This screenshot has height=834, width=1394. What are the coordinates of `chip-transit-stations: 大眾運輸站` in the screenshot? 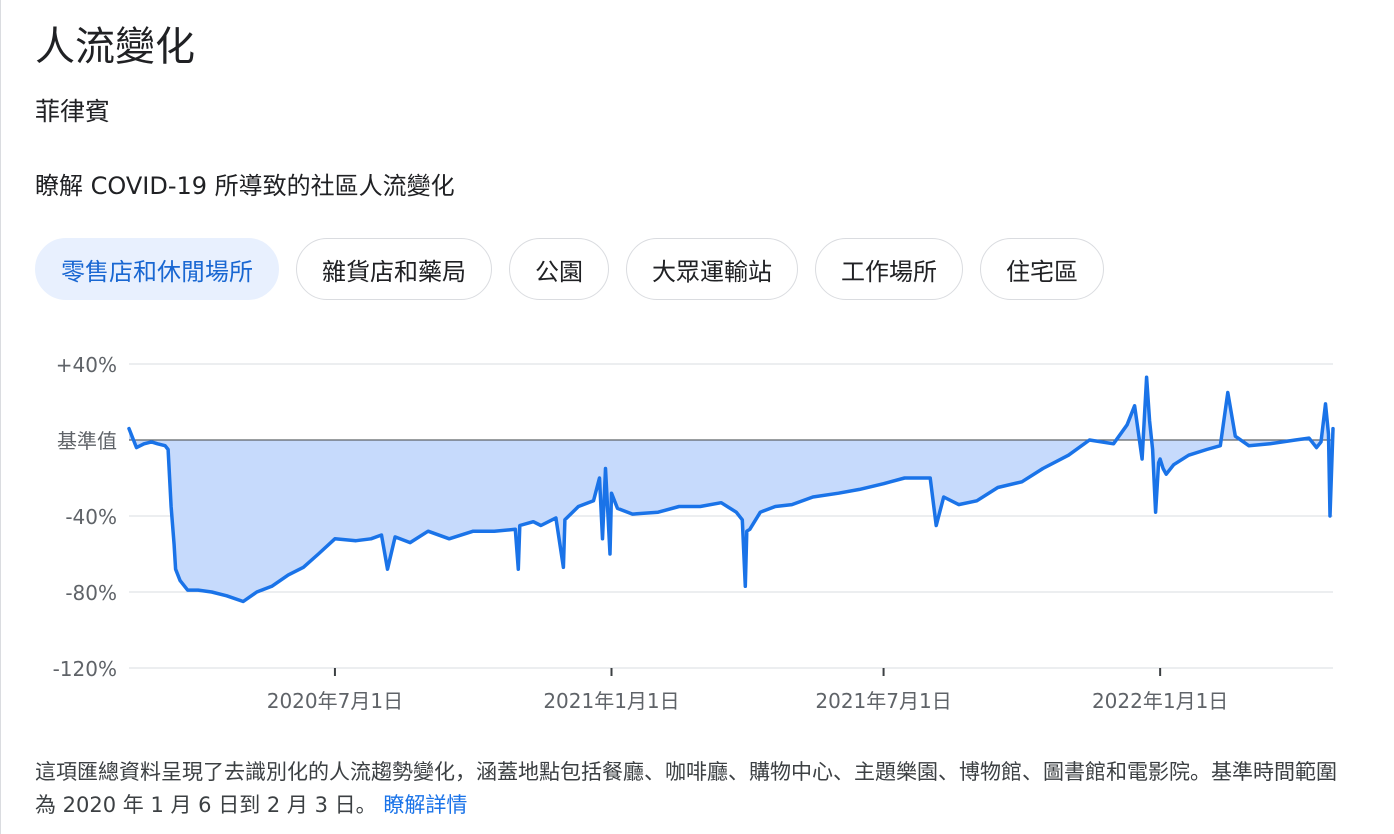 It's located at (712, 269).